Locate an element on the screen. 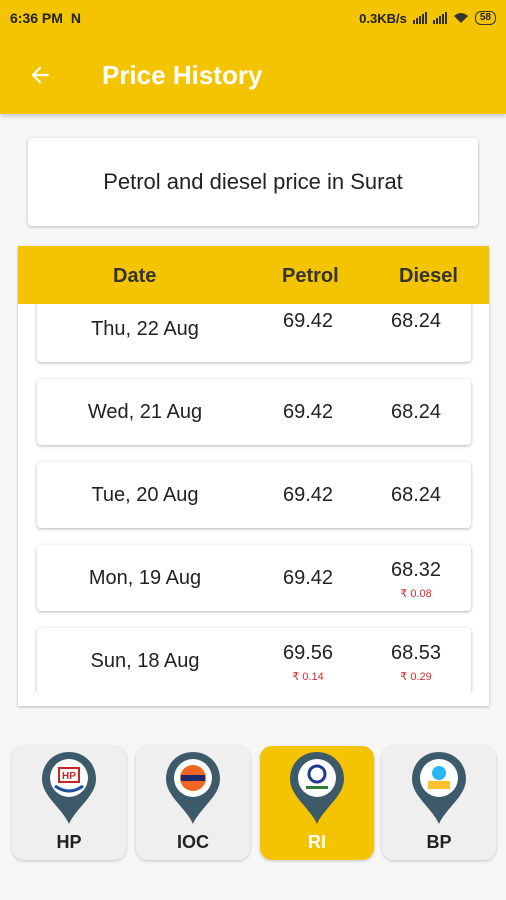 The width and height of the screenshot is (506, 900). hp-logo-pin-icon: HP is located at coordinates (69, 788).